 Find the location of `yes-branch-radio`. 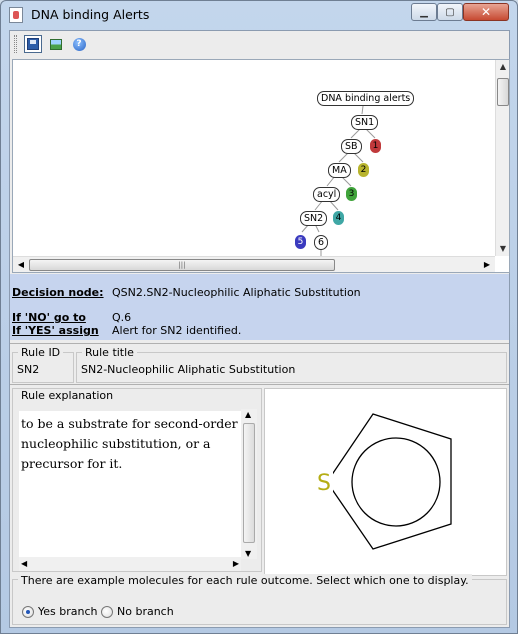

yes-branch-radio is located at coordinates (28, 612).